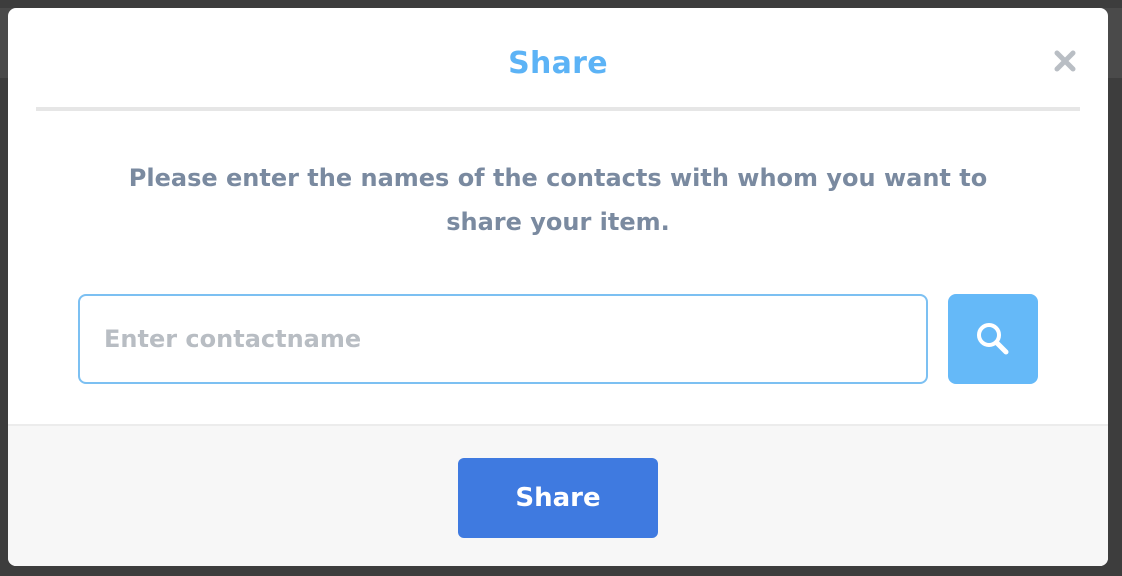 The image size is (1122, 576). I want to click on dialog-title: Share, so click(558, 63).